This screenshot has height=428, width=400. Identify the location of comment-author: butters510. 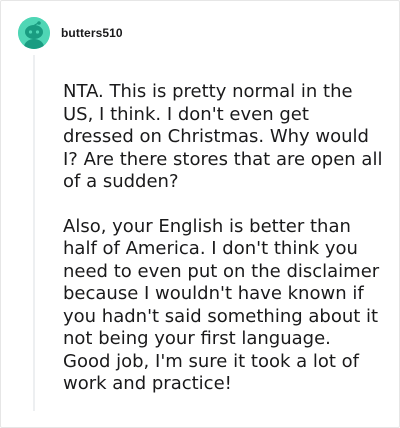
(92, 33).